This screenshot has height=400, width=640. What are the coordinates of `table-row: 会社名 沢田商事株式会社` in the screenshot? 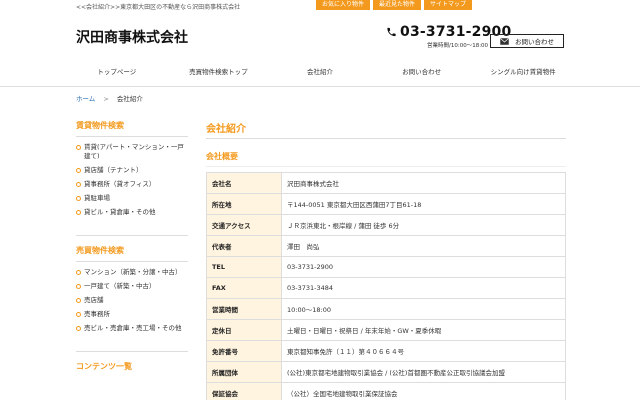 It's located at (386, 183).